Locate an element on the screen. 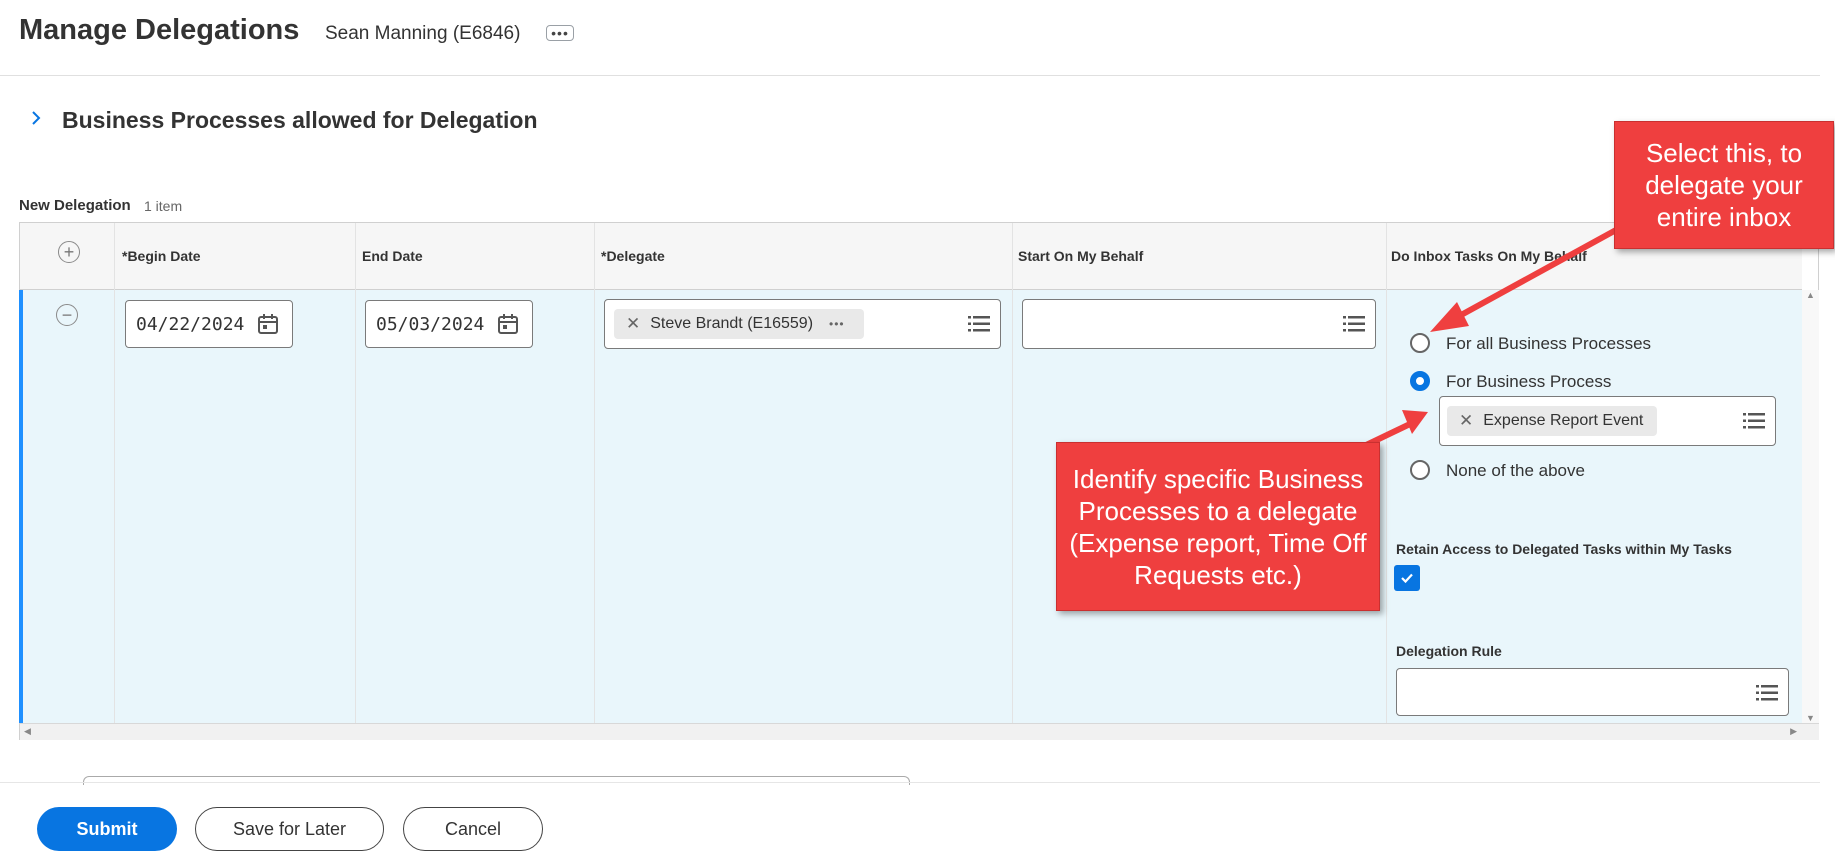 The image size is (1835, 862). submit-button: Submit is located at coordinates (107, 829).